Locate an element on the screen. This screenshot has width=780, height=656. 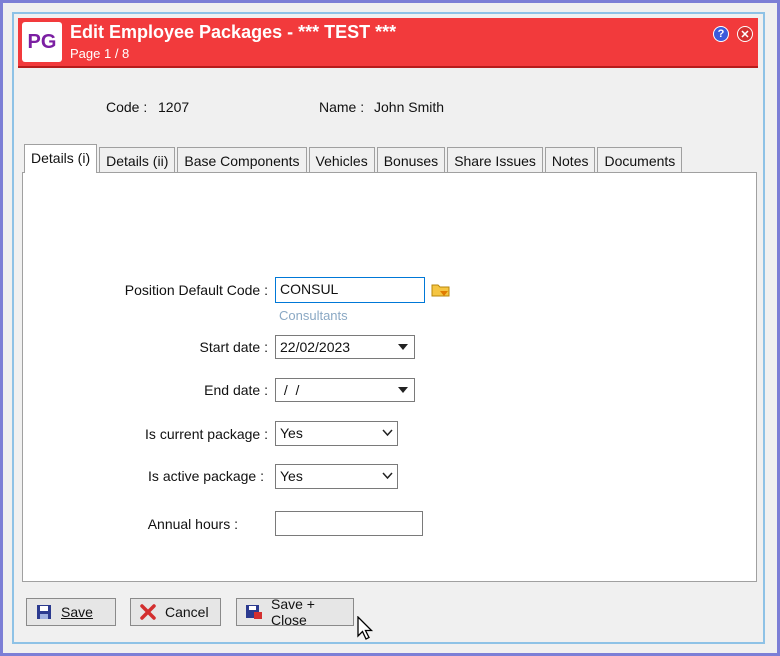
code-value: 1207 is located at coordinates (174, 107).